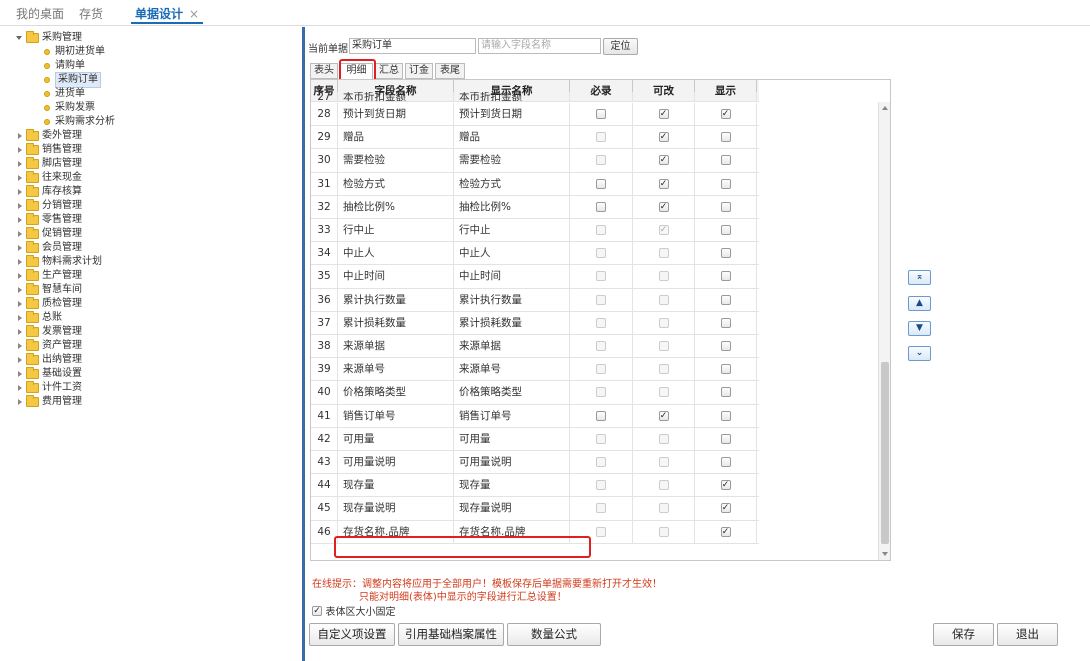  I want to click on table-row: 35 中止时间 中止时间, so click(535, 277).